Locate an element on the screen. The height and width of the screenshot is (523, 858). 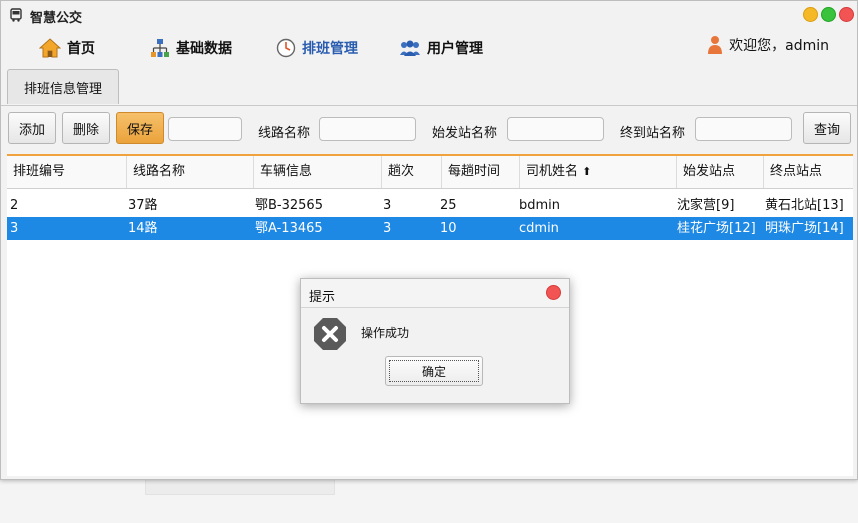
driver-name-header-label: 司机姓名 is located at coordinates (552, 171).